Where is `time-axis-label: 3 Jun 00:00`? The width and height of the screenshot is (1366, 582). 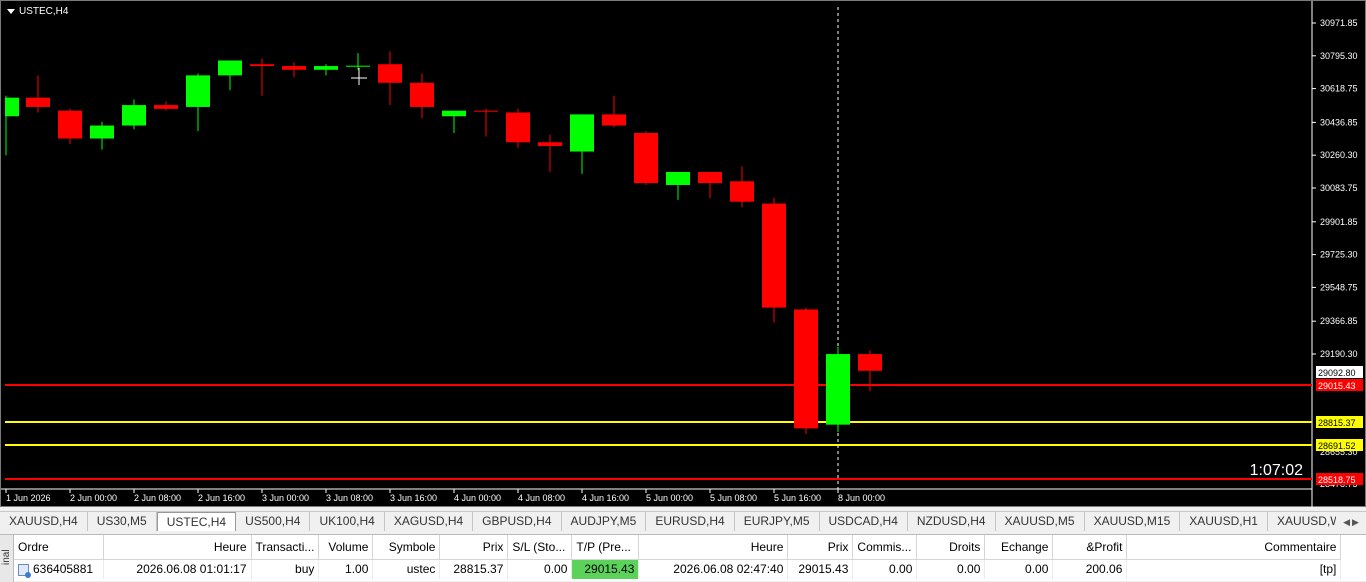
time-axis-label: 3 Jun 00:00 is located at coordinates (285, 498).